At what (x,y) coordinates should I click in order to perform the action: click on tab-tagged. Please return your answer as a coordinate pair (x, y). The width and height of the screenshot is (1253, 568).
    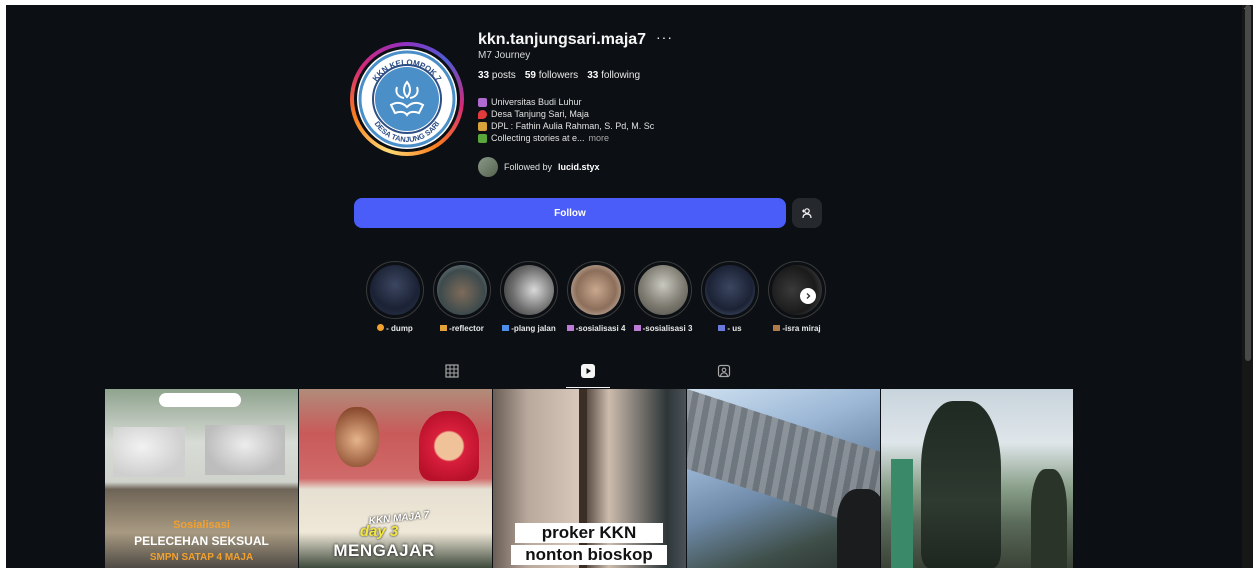
    Looking at the image, I should click on (724, 371).